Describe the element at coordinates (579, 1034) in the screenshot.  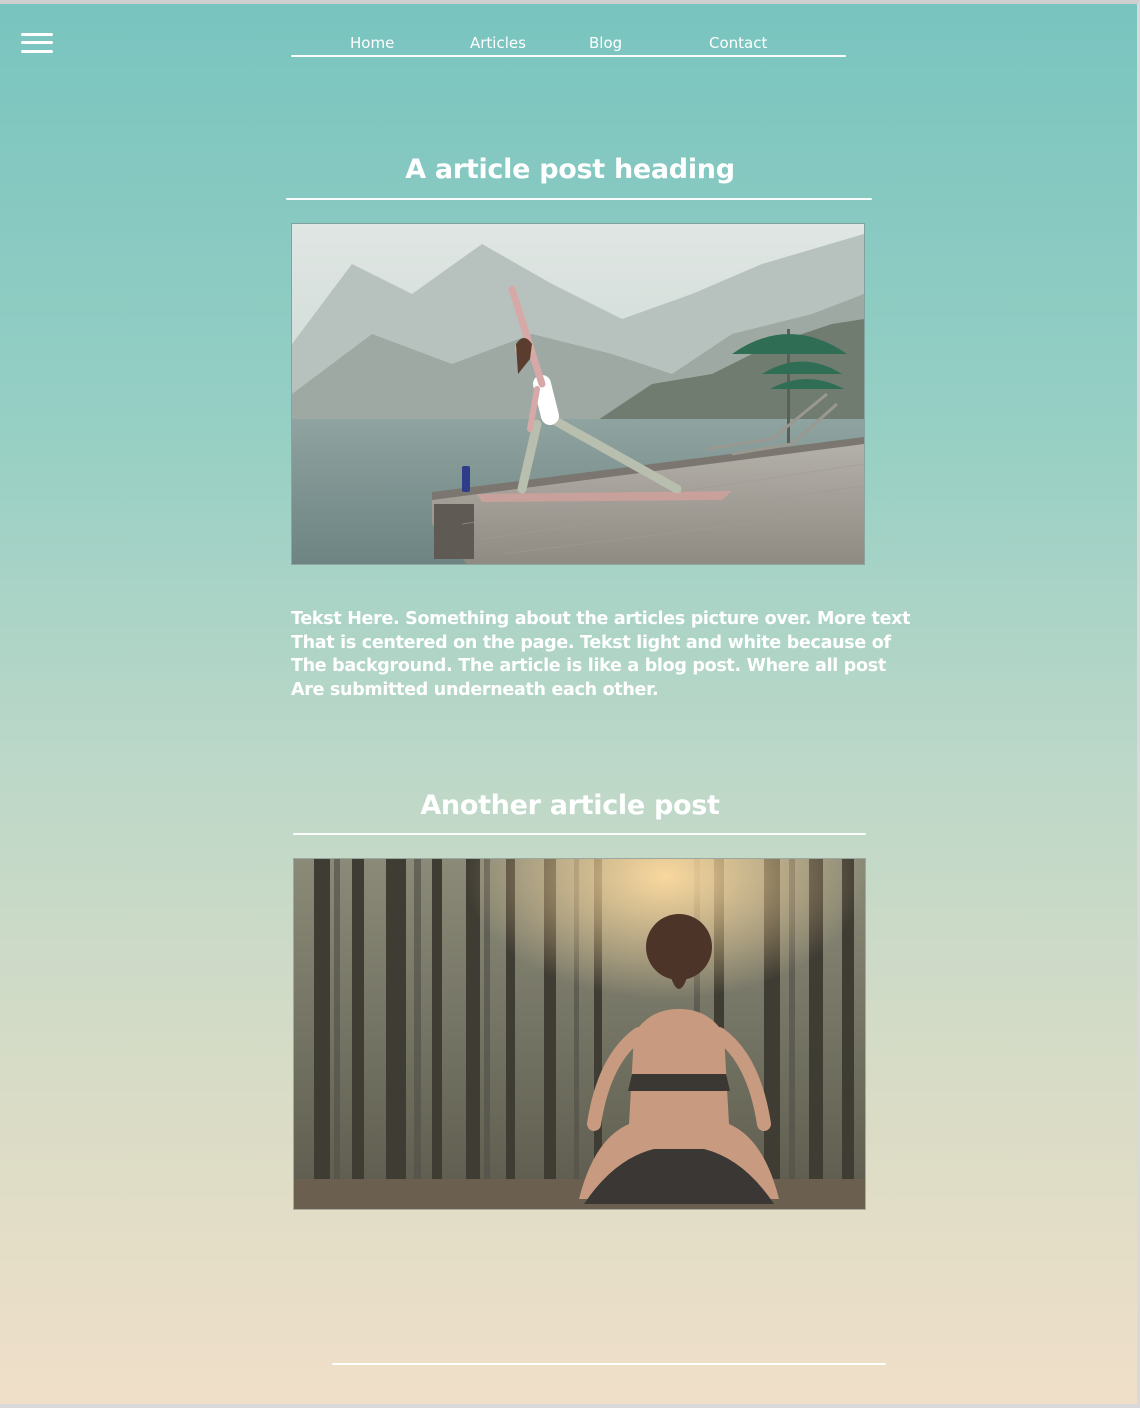
I see `meditation-forest-photo` at that location.